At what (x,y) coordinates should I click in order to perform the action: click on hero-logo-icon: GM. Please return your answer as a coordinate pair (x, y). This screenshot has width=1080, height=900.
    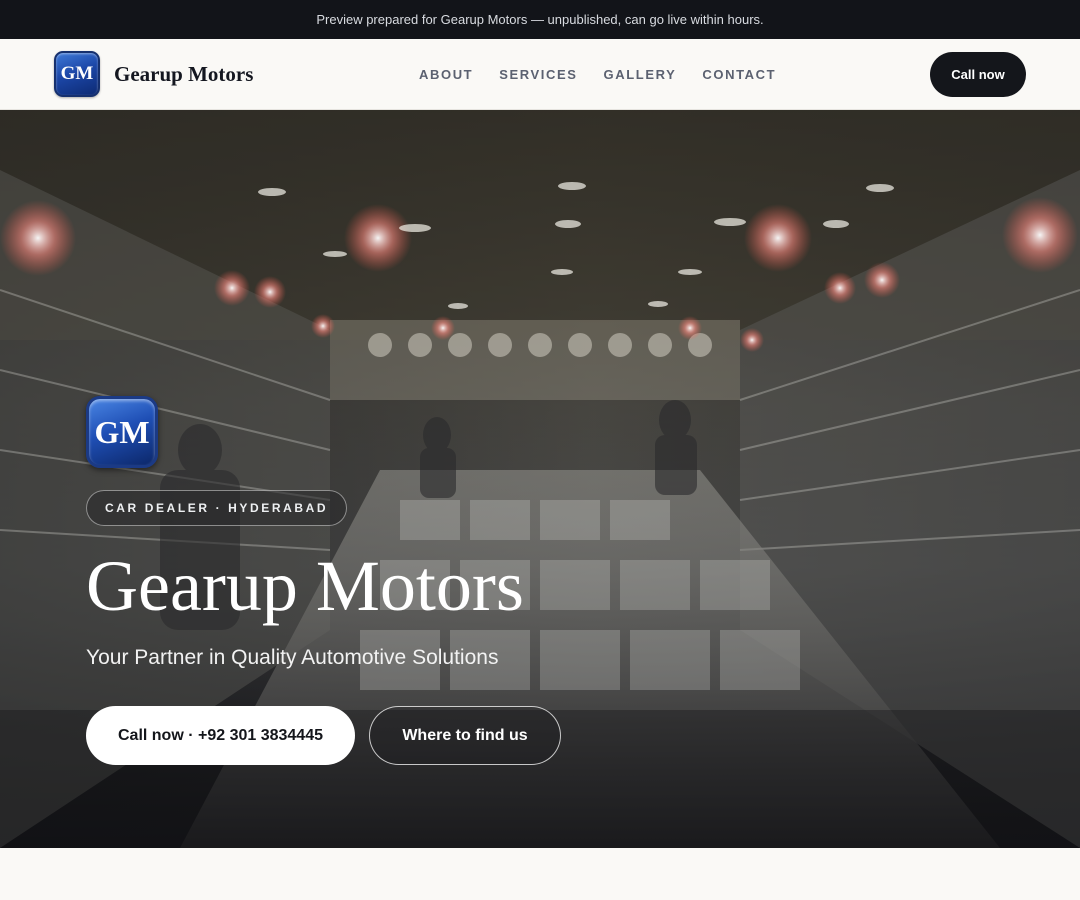
    Looking at the image, I should click on (122, 432).